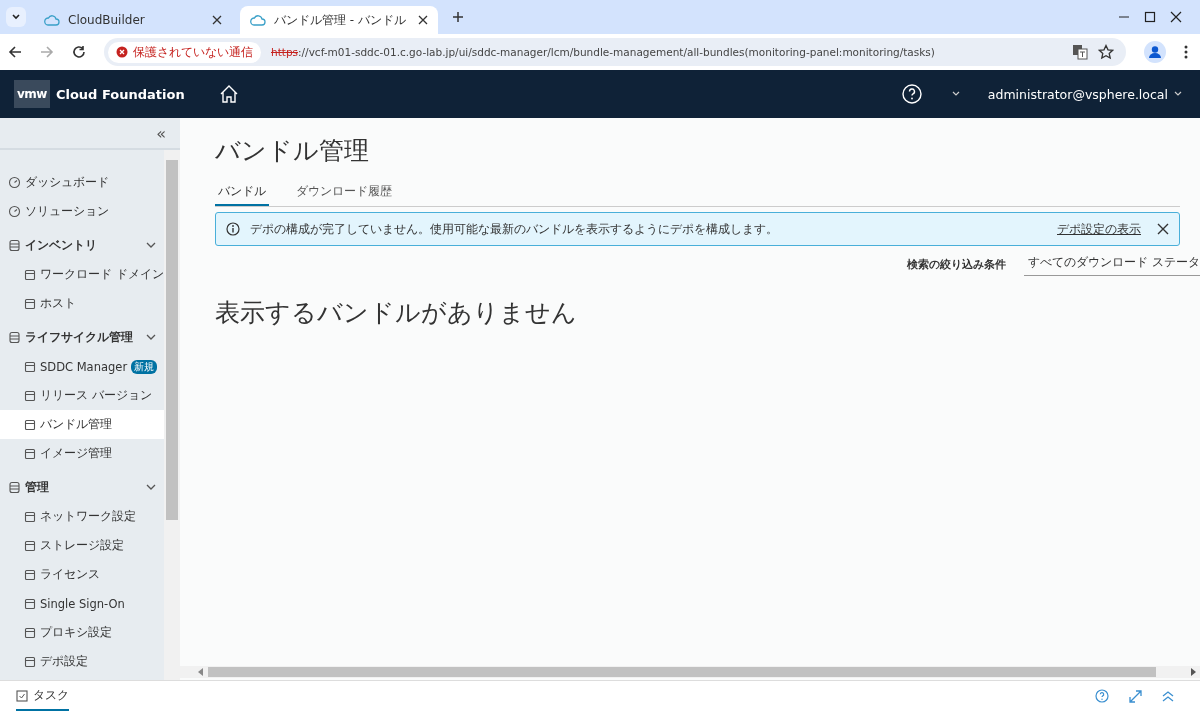 This screenshot has width=1200, height=711. Describe the element at coordinates (1150, 17) in the screenshot. I see `maximize-icon` at that location.